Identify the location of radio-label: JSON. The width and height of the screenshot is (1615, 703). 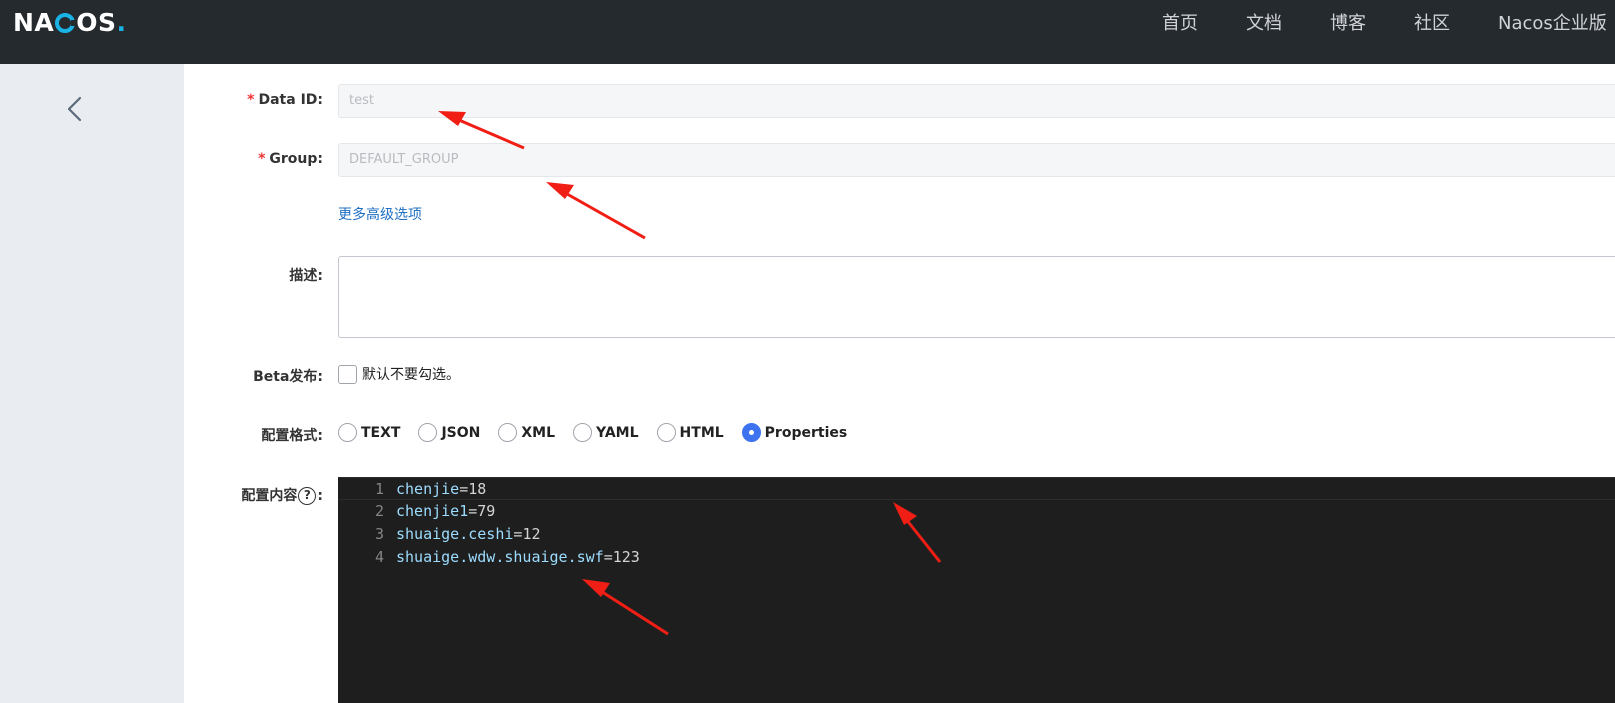
(461, 432).